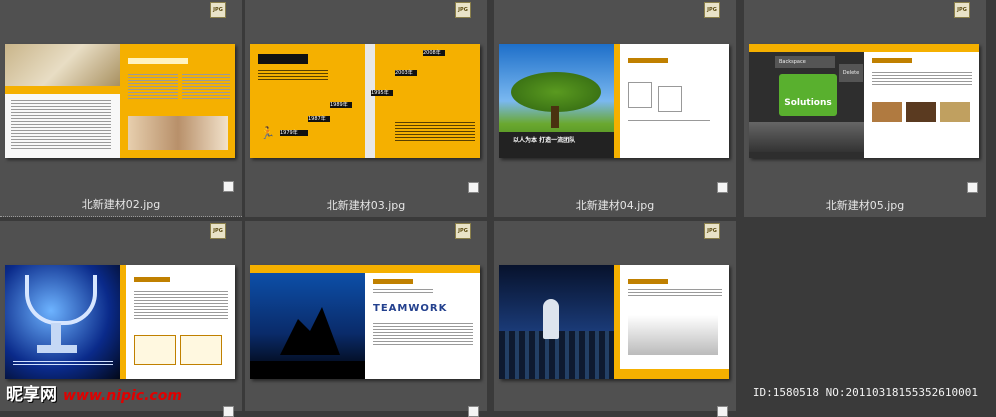 The image size is (996, 417). I want to click on year-label: 1987年, so click(319, 119).